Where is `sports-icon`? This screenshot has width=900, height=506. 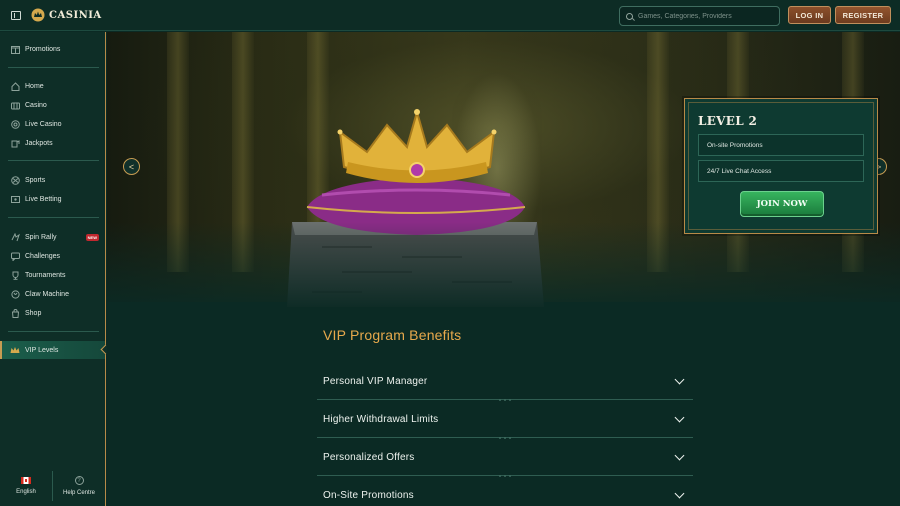
sports-icon is located at coordinates (15, 180).